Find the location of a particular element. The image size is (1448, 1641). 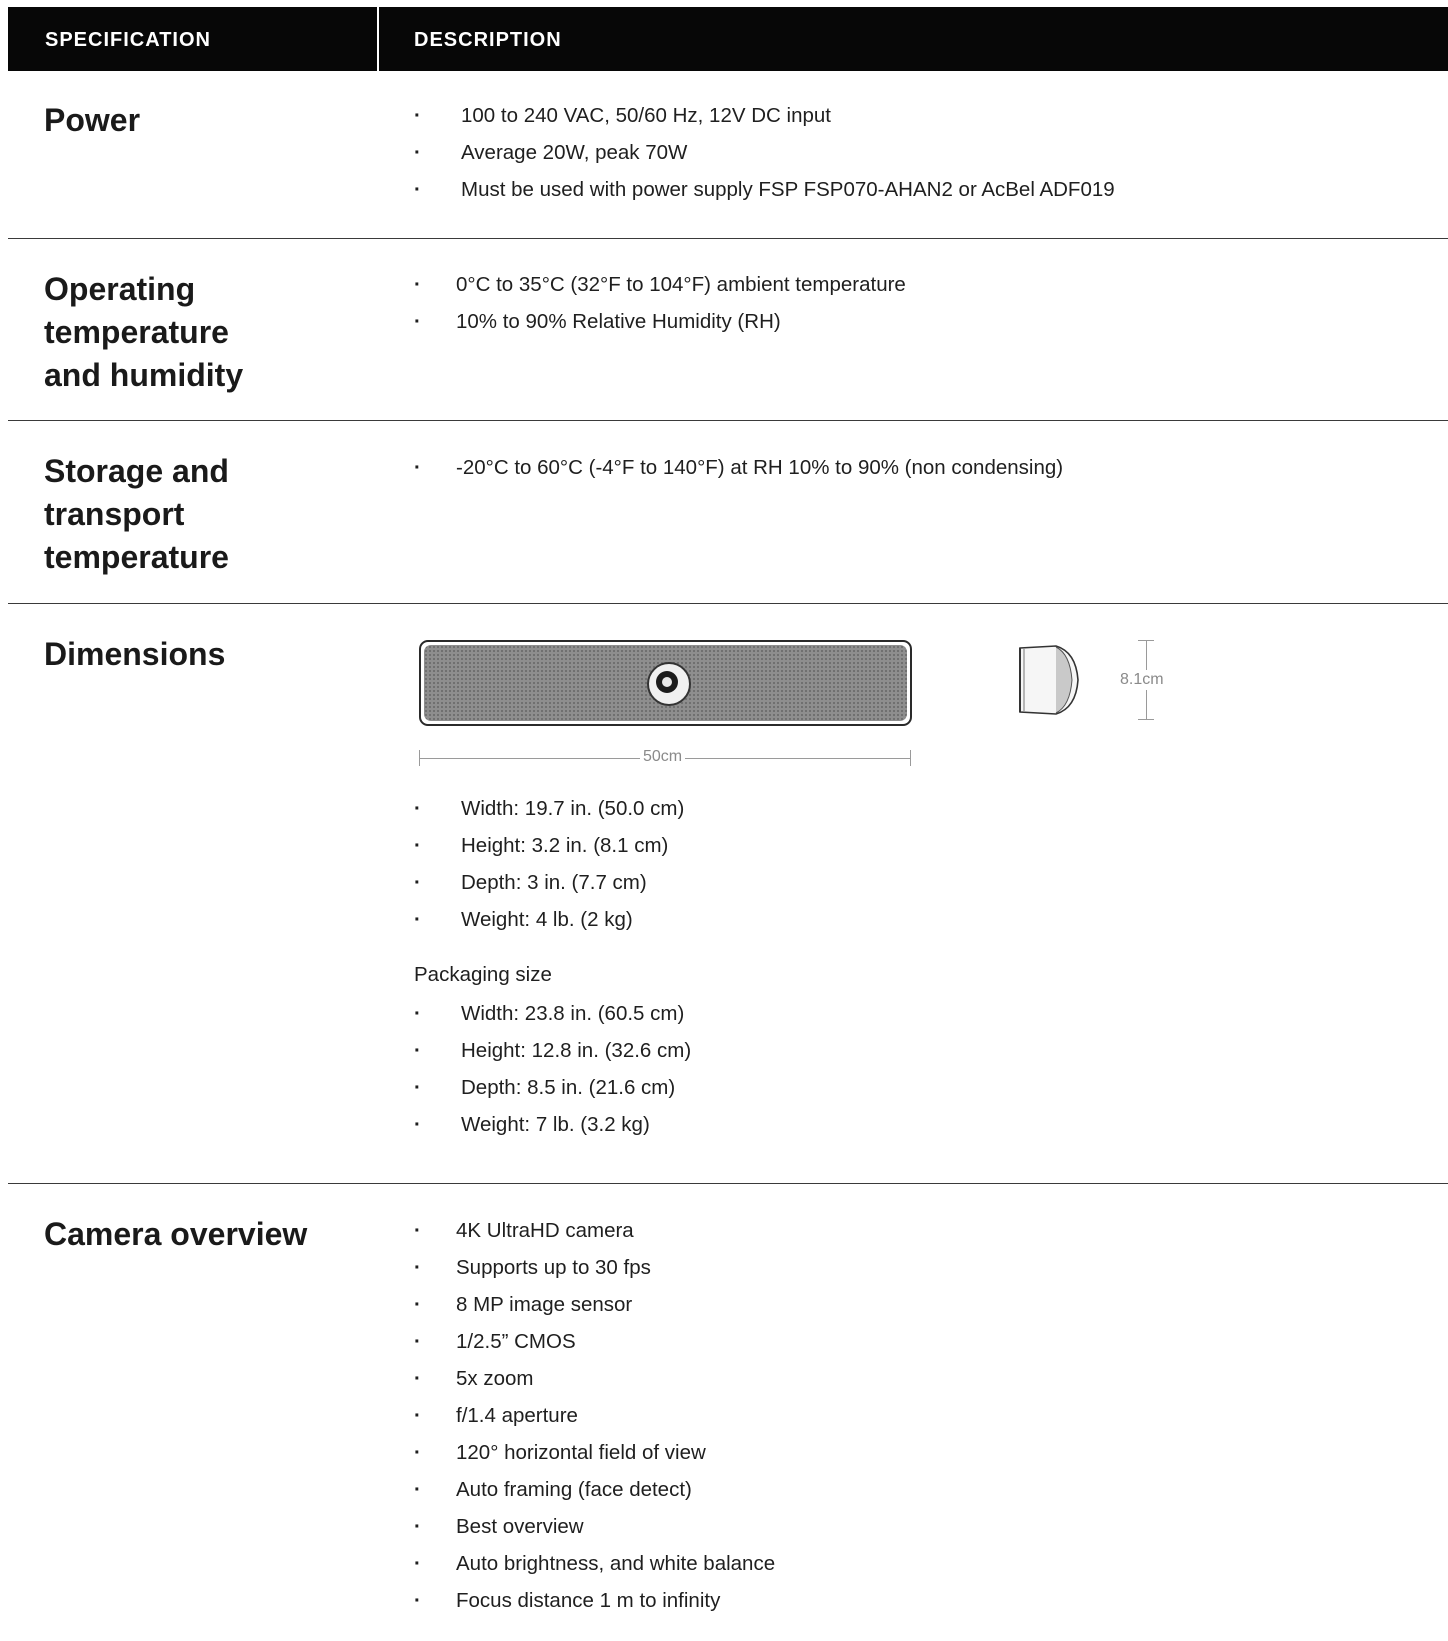

header-description: DESCRIPTION is located at coordinates (488, 40).